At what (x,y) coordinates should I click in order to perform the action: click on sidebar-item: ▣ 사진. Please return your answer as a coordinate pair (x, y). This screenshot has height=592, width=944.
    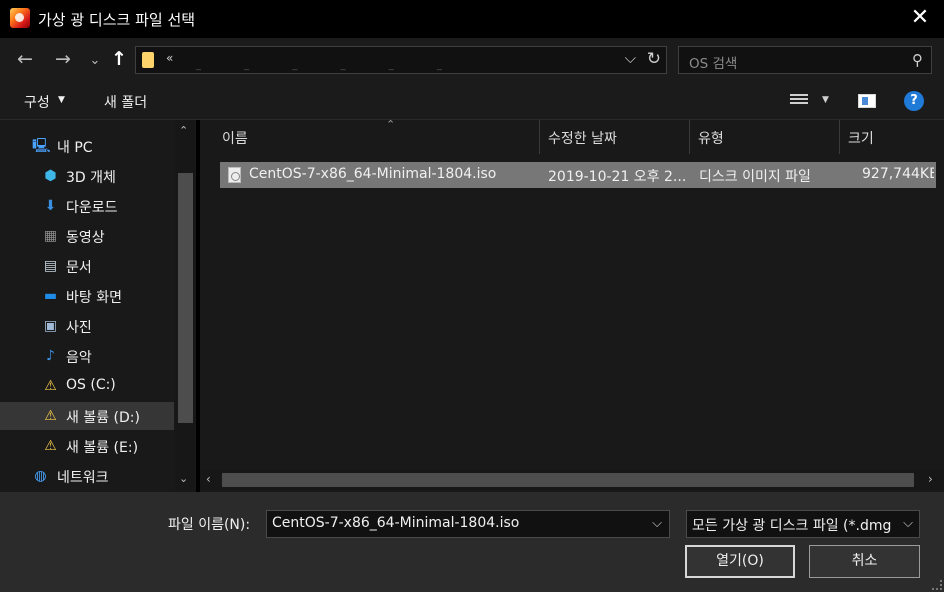
    Looking at the image, I should click on (87, 326).